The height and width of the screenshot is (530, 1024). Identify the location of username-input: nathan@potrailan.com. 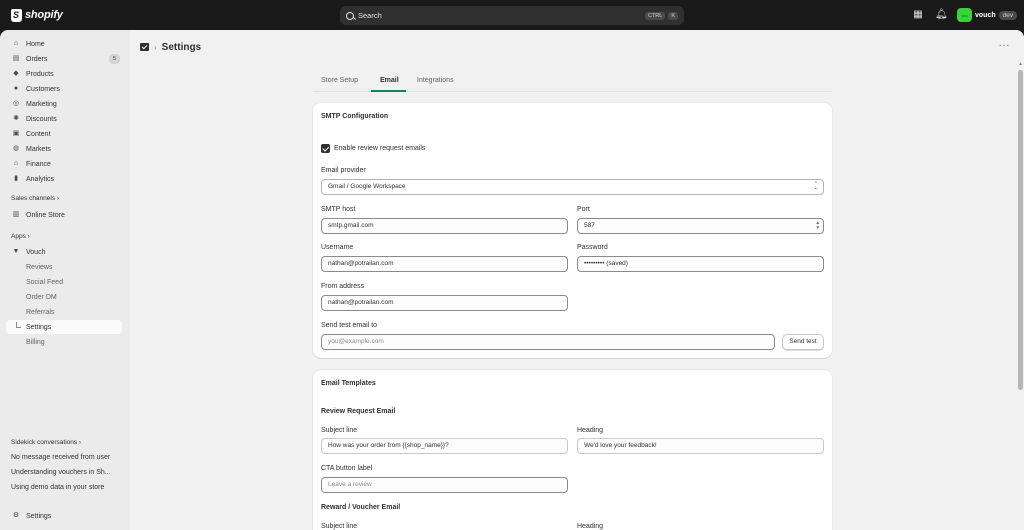
(444, 264).